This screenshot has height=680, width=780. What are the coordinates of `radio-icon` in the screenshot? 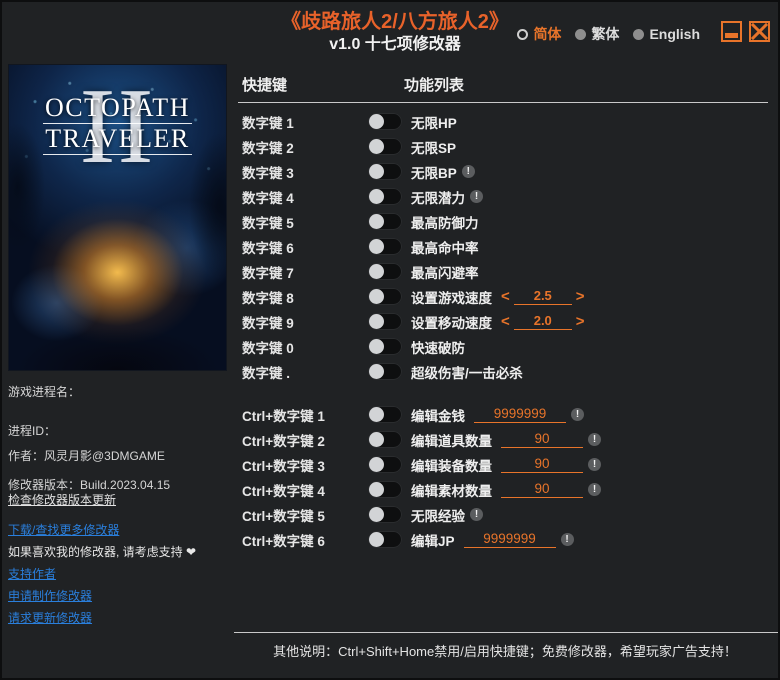 It's located at (581, 34).